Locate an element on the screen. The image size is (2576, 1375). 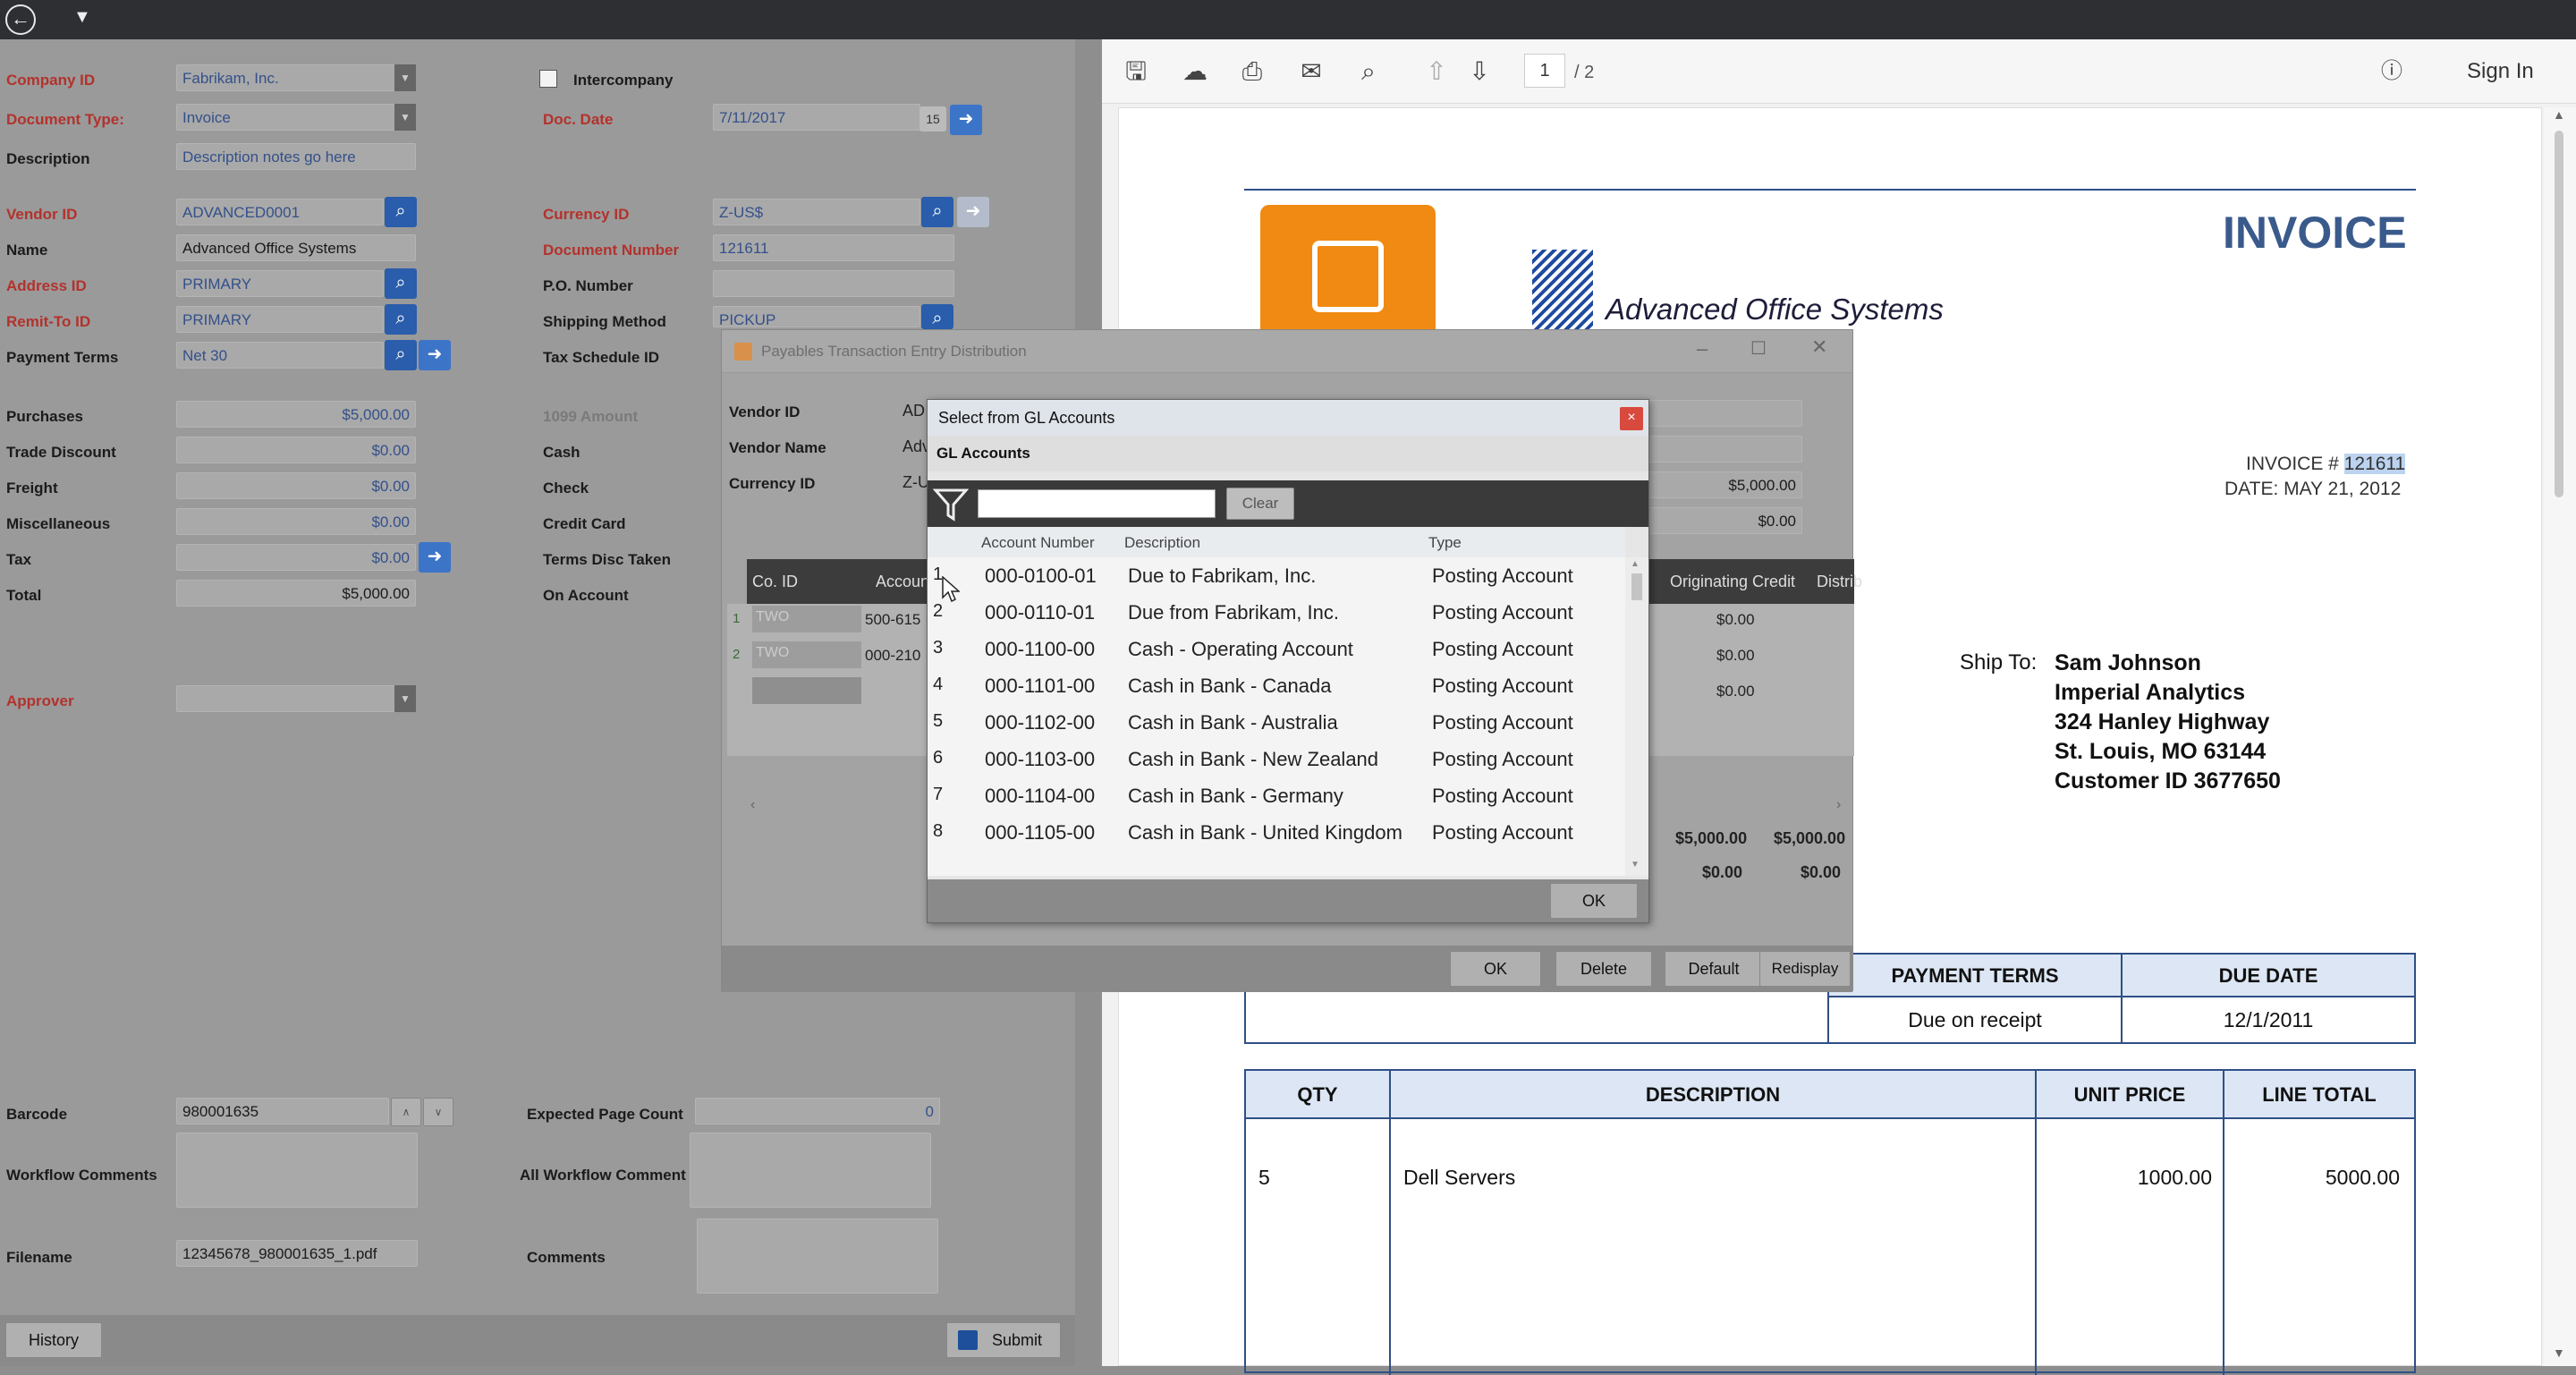
tax-field: $0.00 is located at coordinates (296, 557).